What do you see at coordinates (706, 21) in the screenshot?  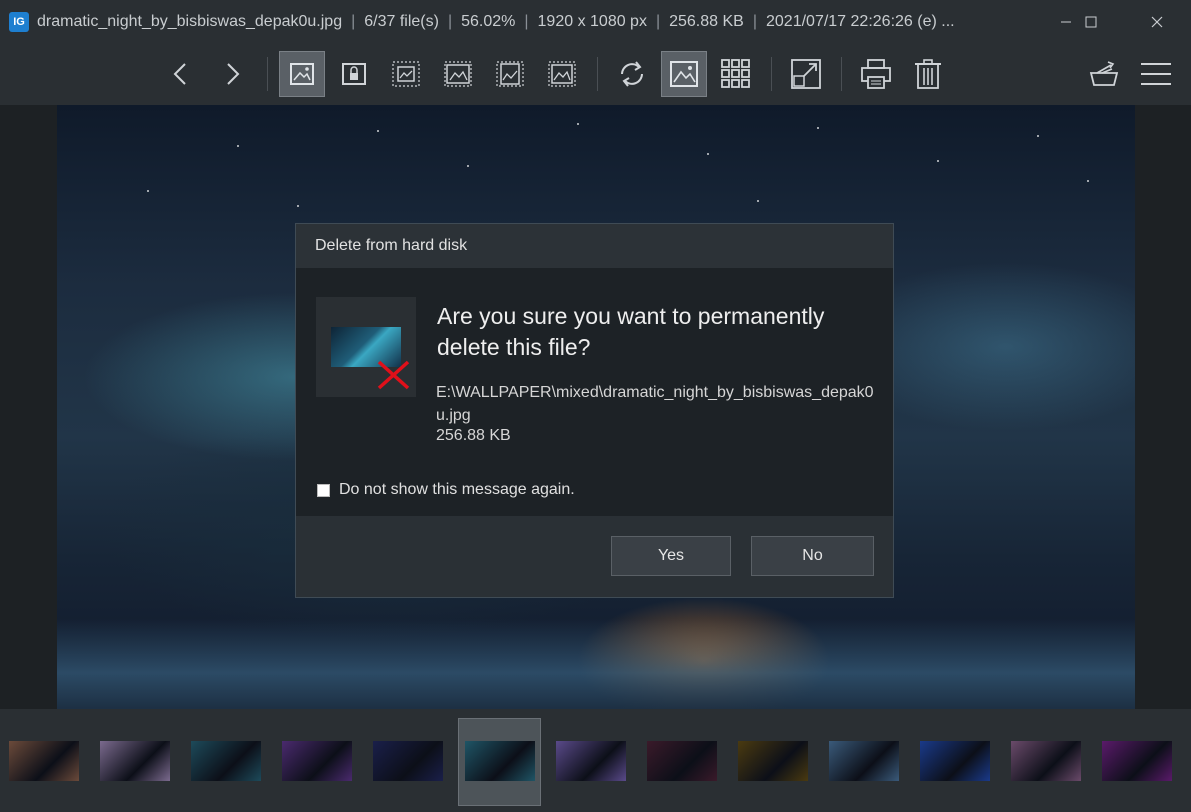 I see `title-filesize: 256.88 KB` at bounding box center [706, 21].